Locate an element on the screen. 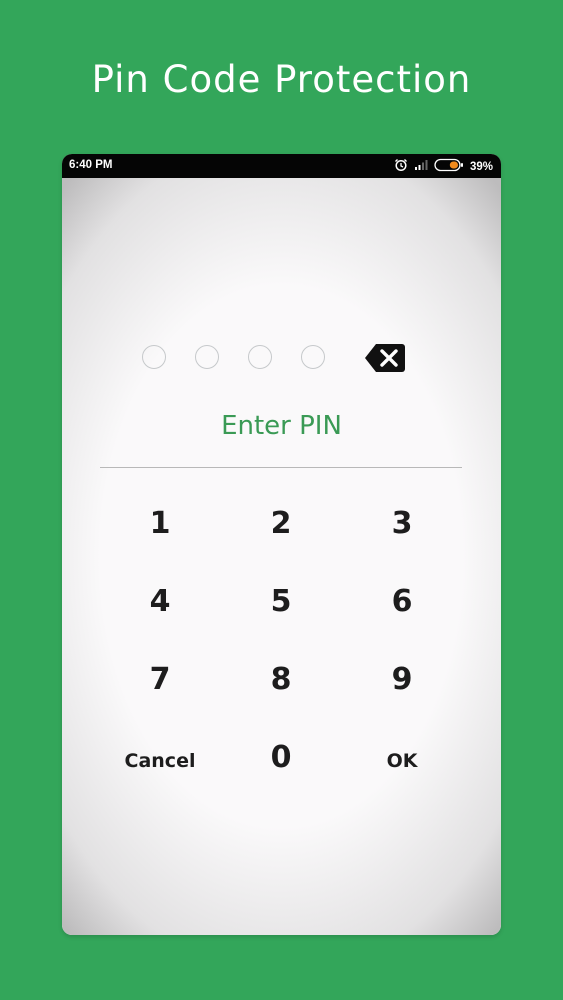  key-3: 3 is located at coordinates (402, 523).